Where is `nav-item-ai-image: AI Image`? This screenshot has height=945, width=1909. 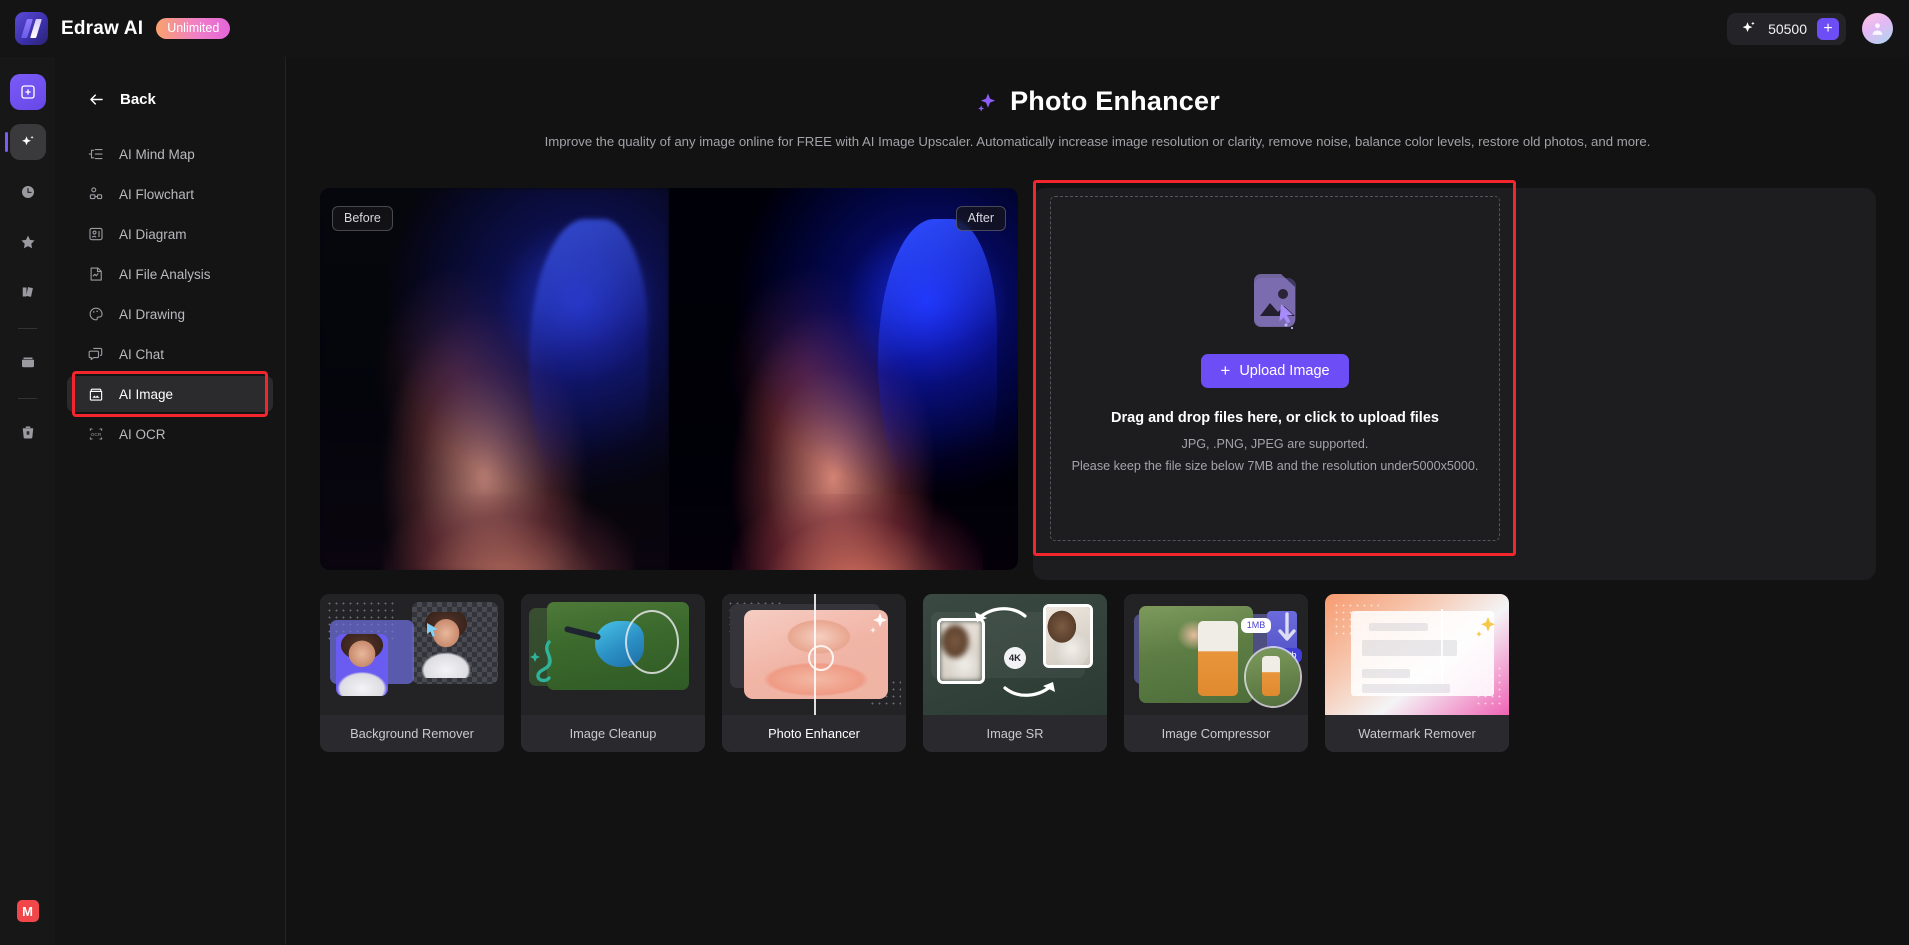
nav-item-ai-image: AI Image is located at coordinates (170, 394).